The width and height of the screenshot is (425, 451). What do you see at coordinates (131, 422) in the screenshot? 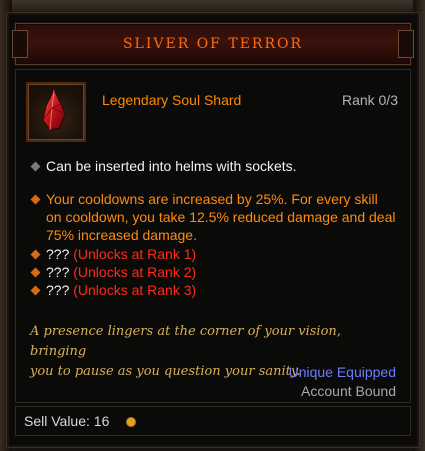
I see `gold-coin-icon` at bounding box center [131, 422].